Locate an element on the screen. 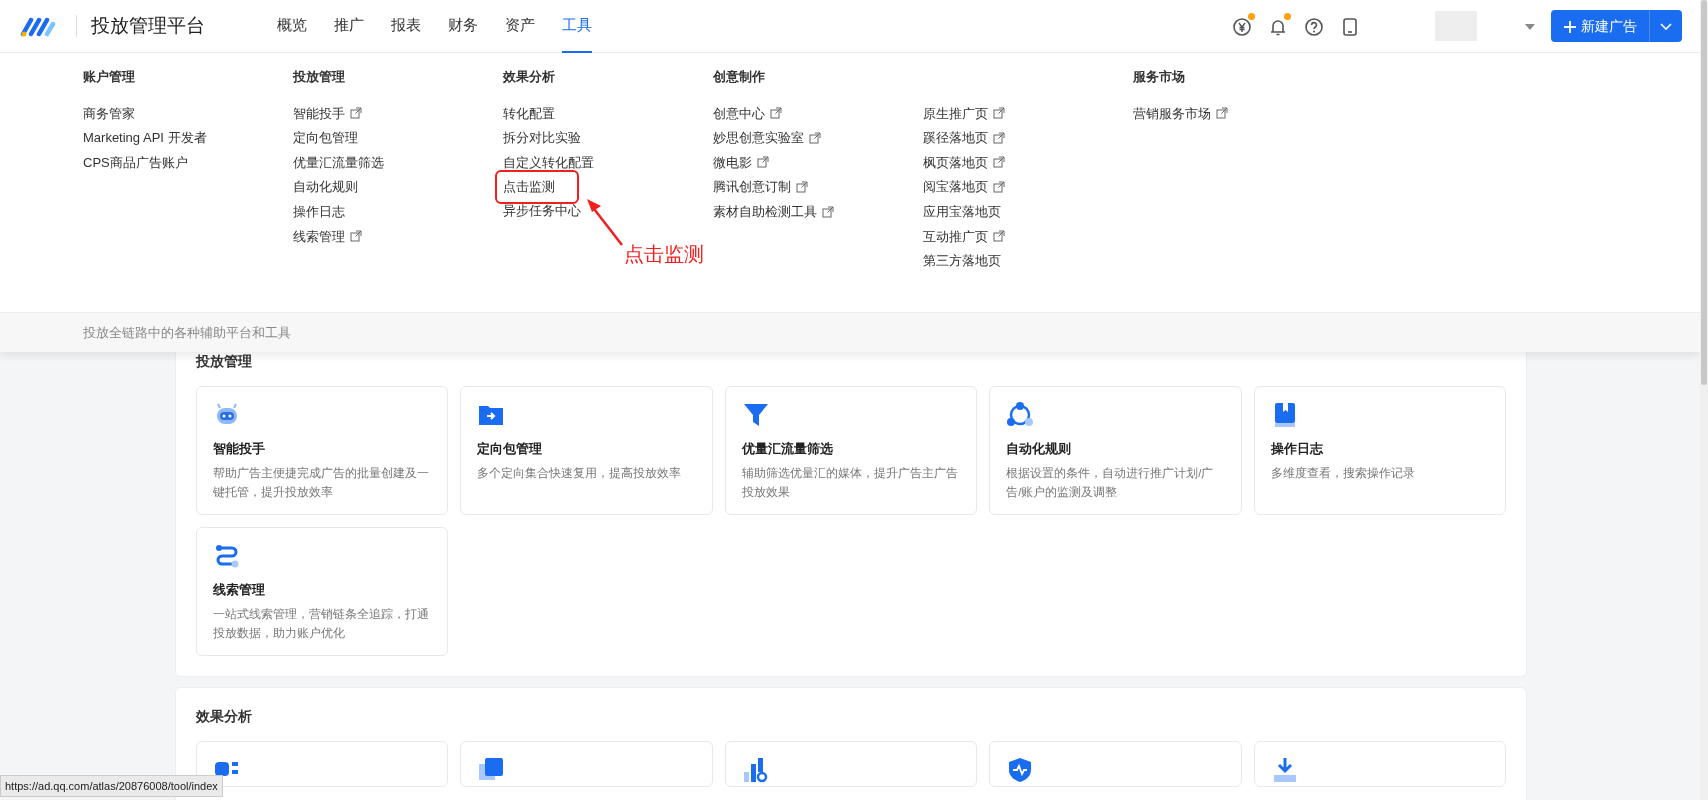 The width and height of the screenshot is (1708, 800). menu-link: 第三方落地页 is located at coordinates (1028, 261).